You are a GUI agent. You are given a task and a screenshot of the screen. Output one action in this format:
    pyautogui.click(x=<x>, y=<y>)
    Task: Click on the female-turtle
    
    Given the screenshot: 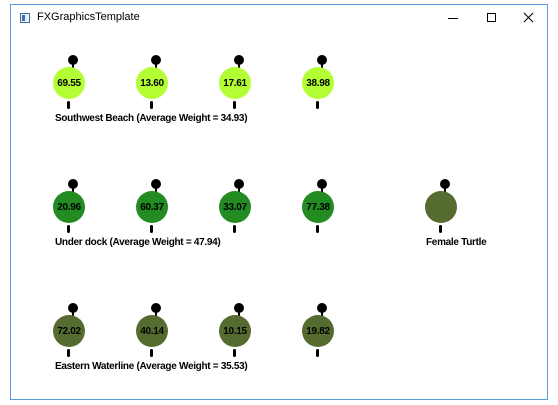 What is the action you would take?
    pyautogui.click(x=445, y=209)
    